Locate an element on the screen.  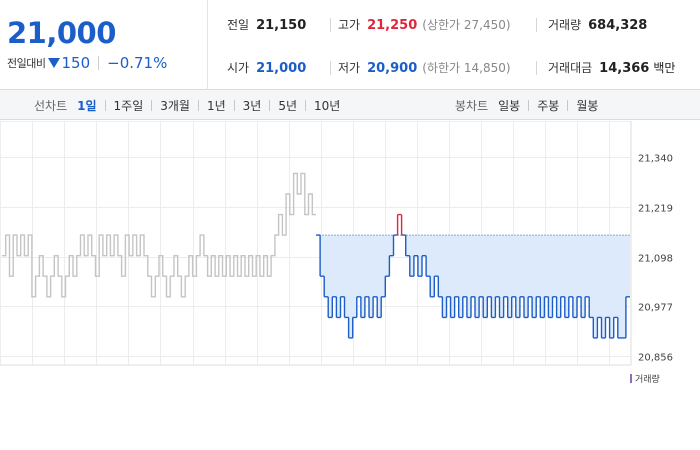
stat-prev-close: 전일 21,150 is located at coordinates (266, 24).